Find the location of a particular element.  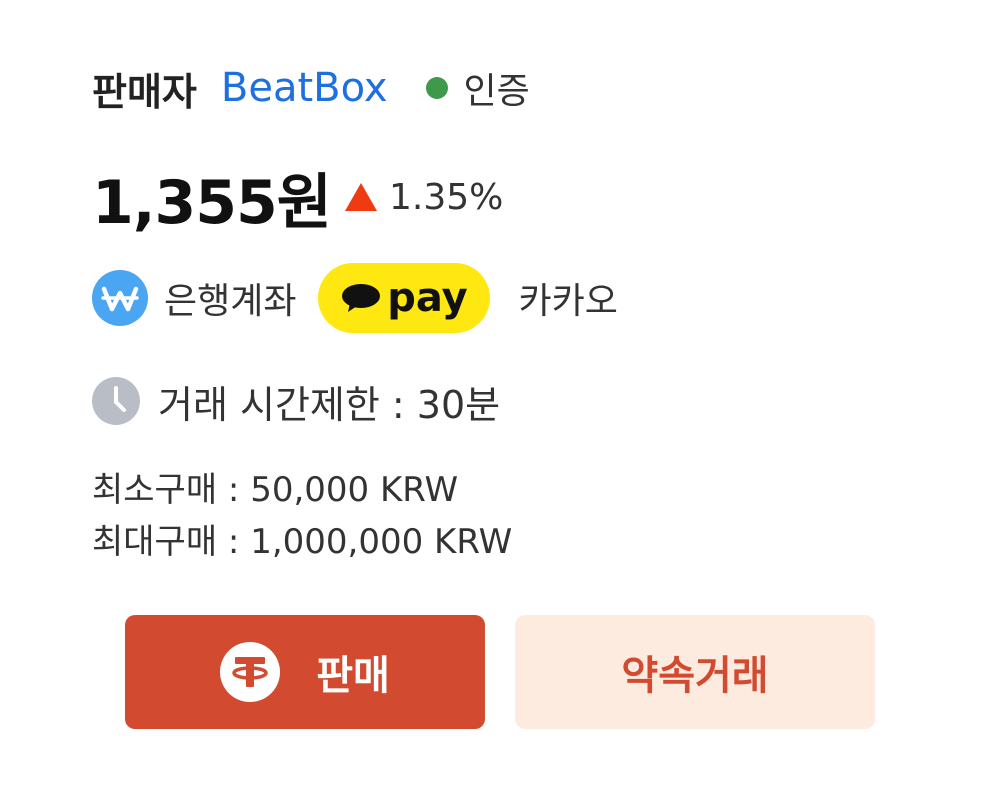

verified-label: 인증 is located at coordinates (496, 91).